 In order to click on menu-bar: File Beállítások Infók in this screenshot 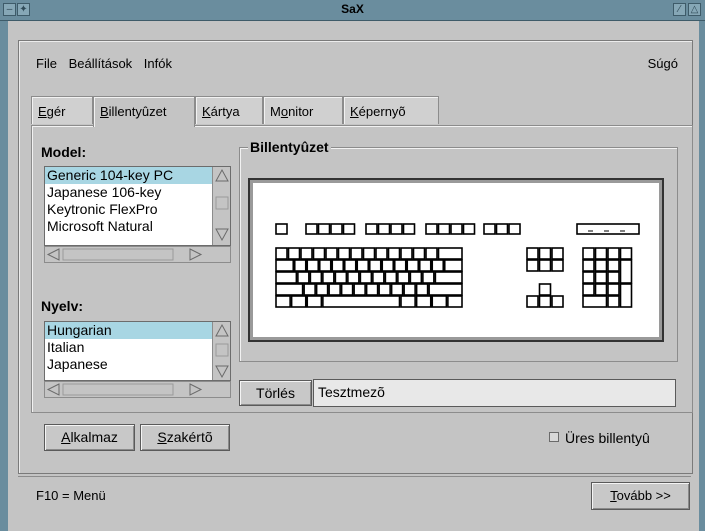, I will do `click(108, 63)`.